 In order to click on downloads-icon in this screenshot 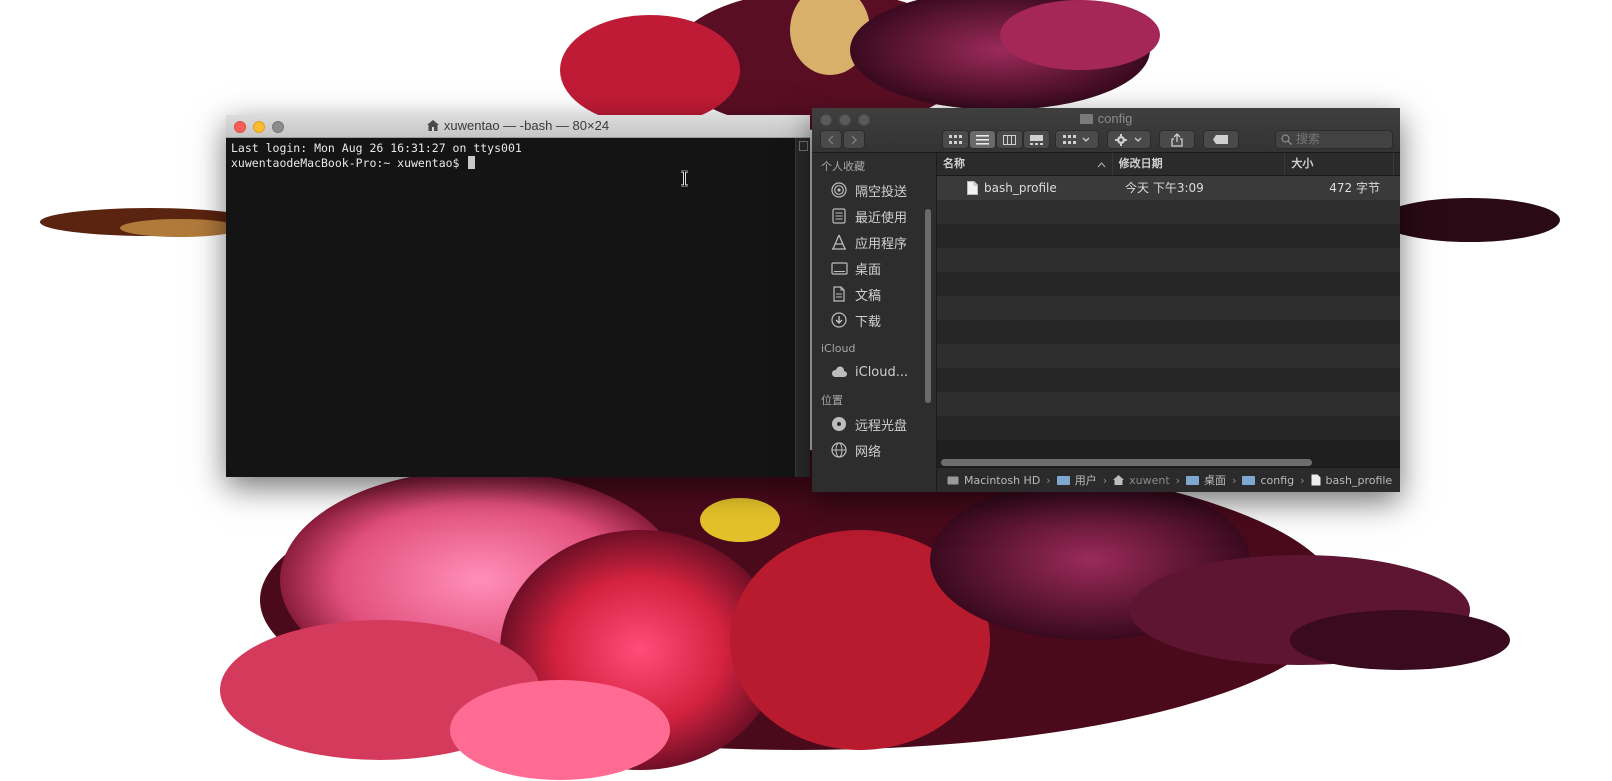, I will do `click(839, 320)`.